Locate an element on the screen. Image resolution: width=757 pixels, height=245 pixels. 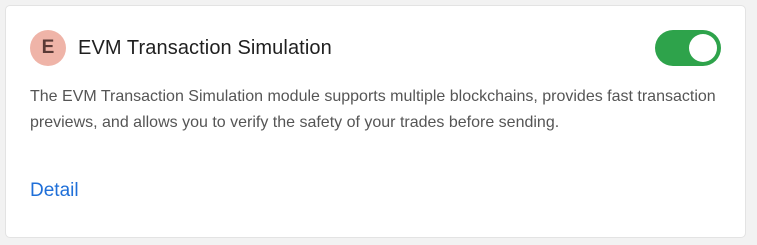
module-avatar: E is located at coordinates (48, 48).